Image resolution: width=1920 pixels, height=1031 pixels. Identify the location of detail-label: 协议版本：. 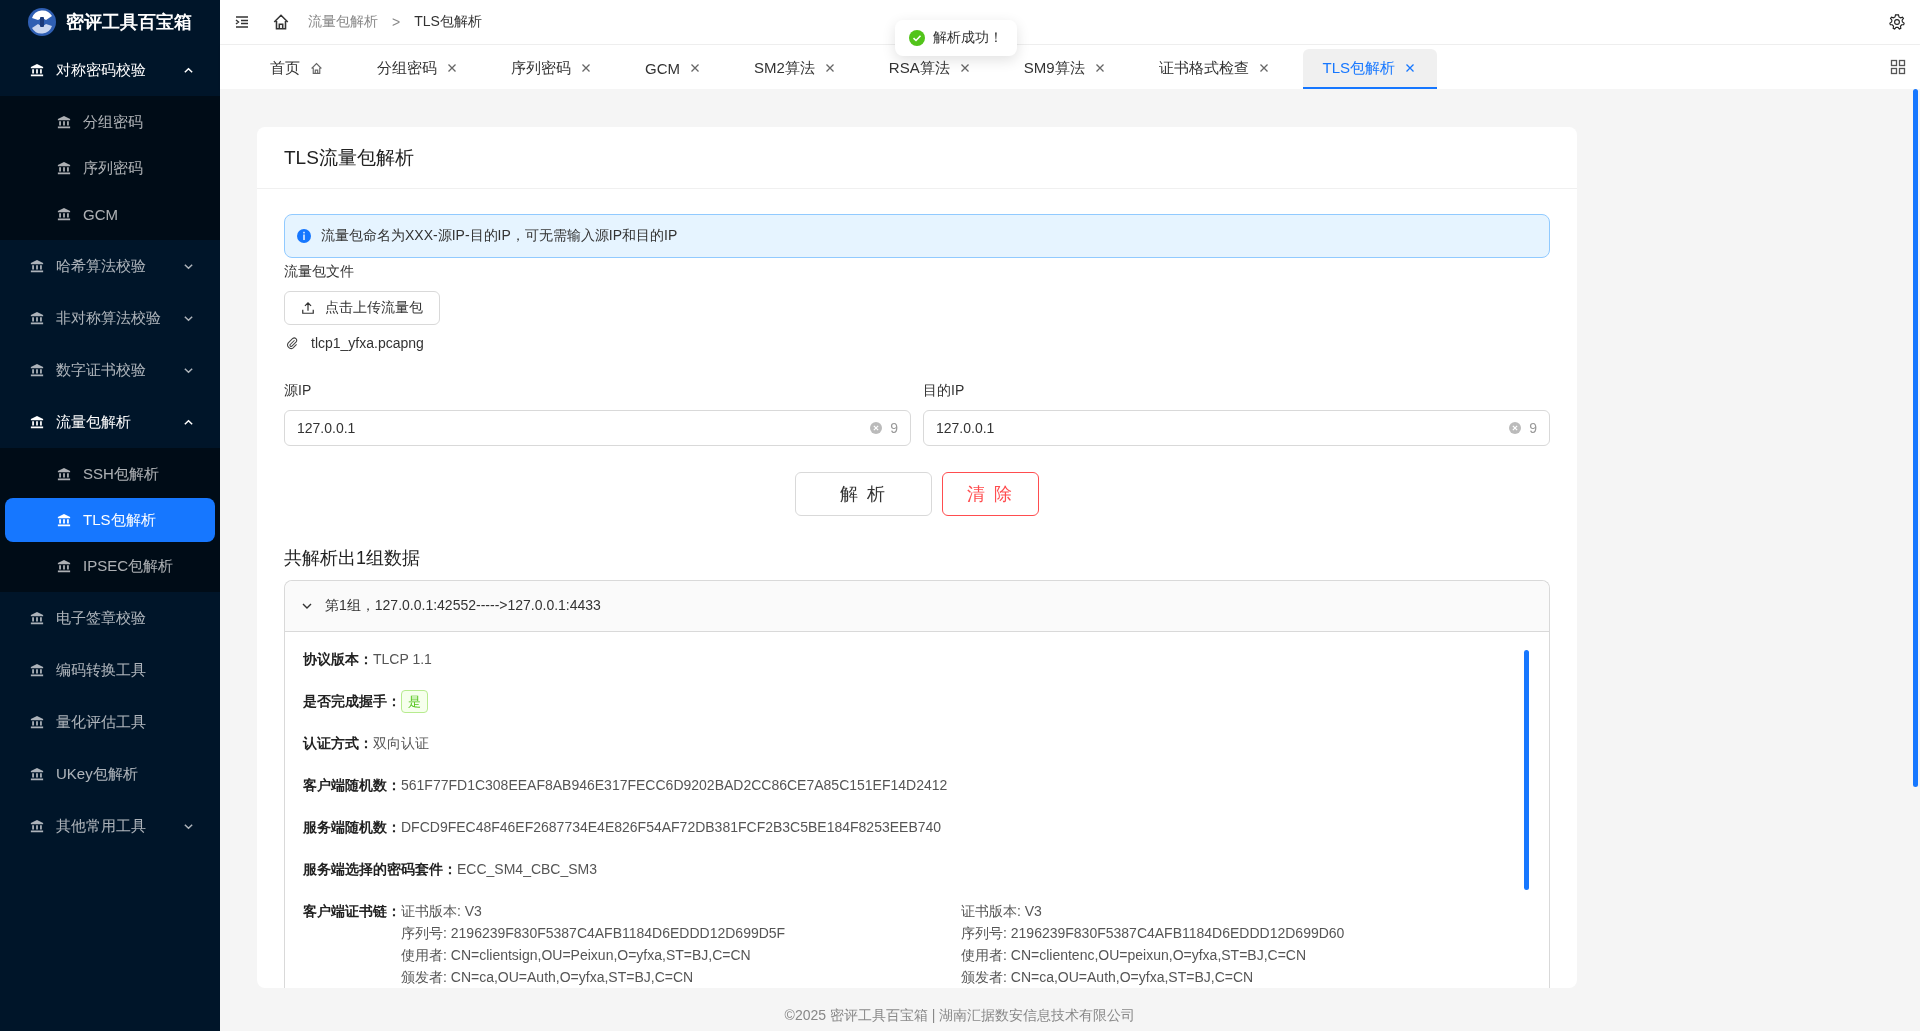
(338, 659).